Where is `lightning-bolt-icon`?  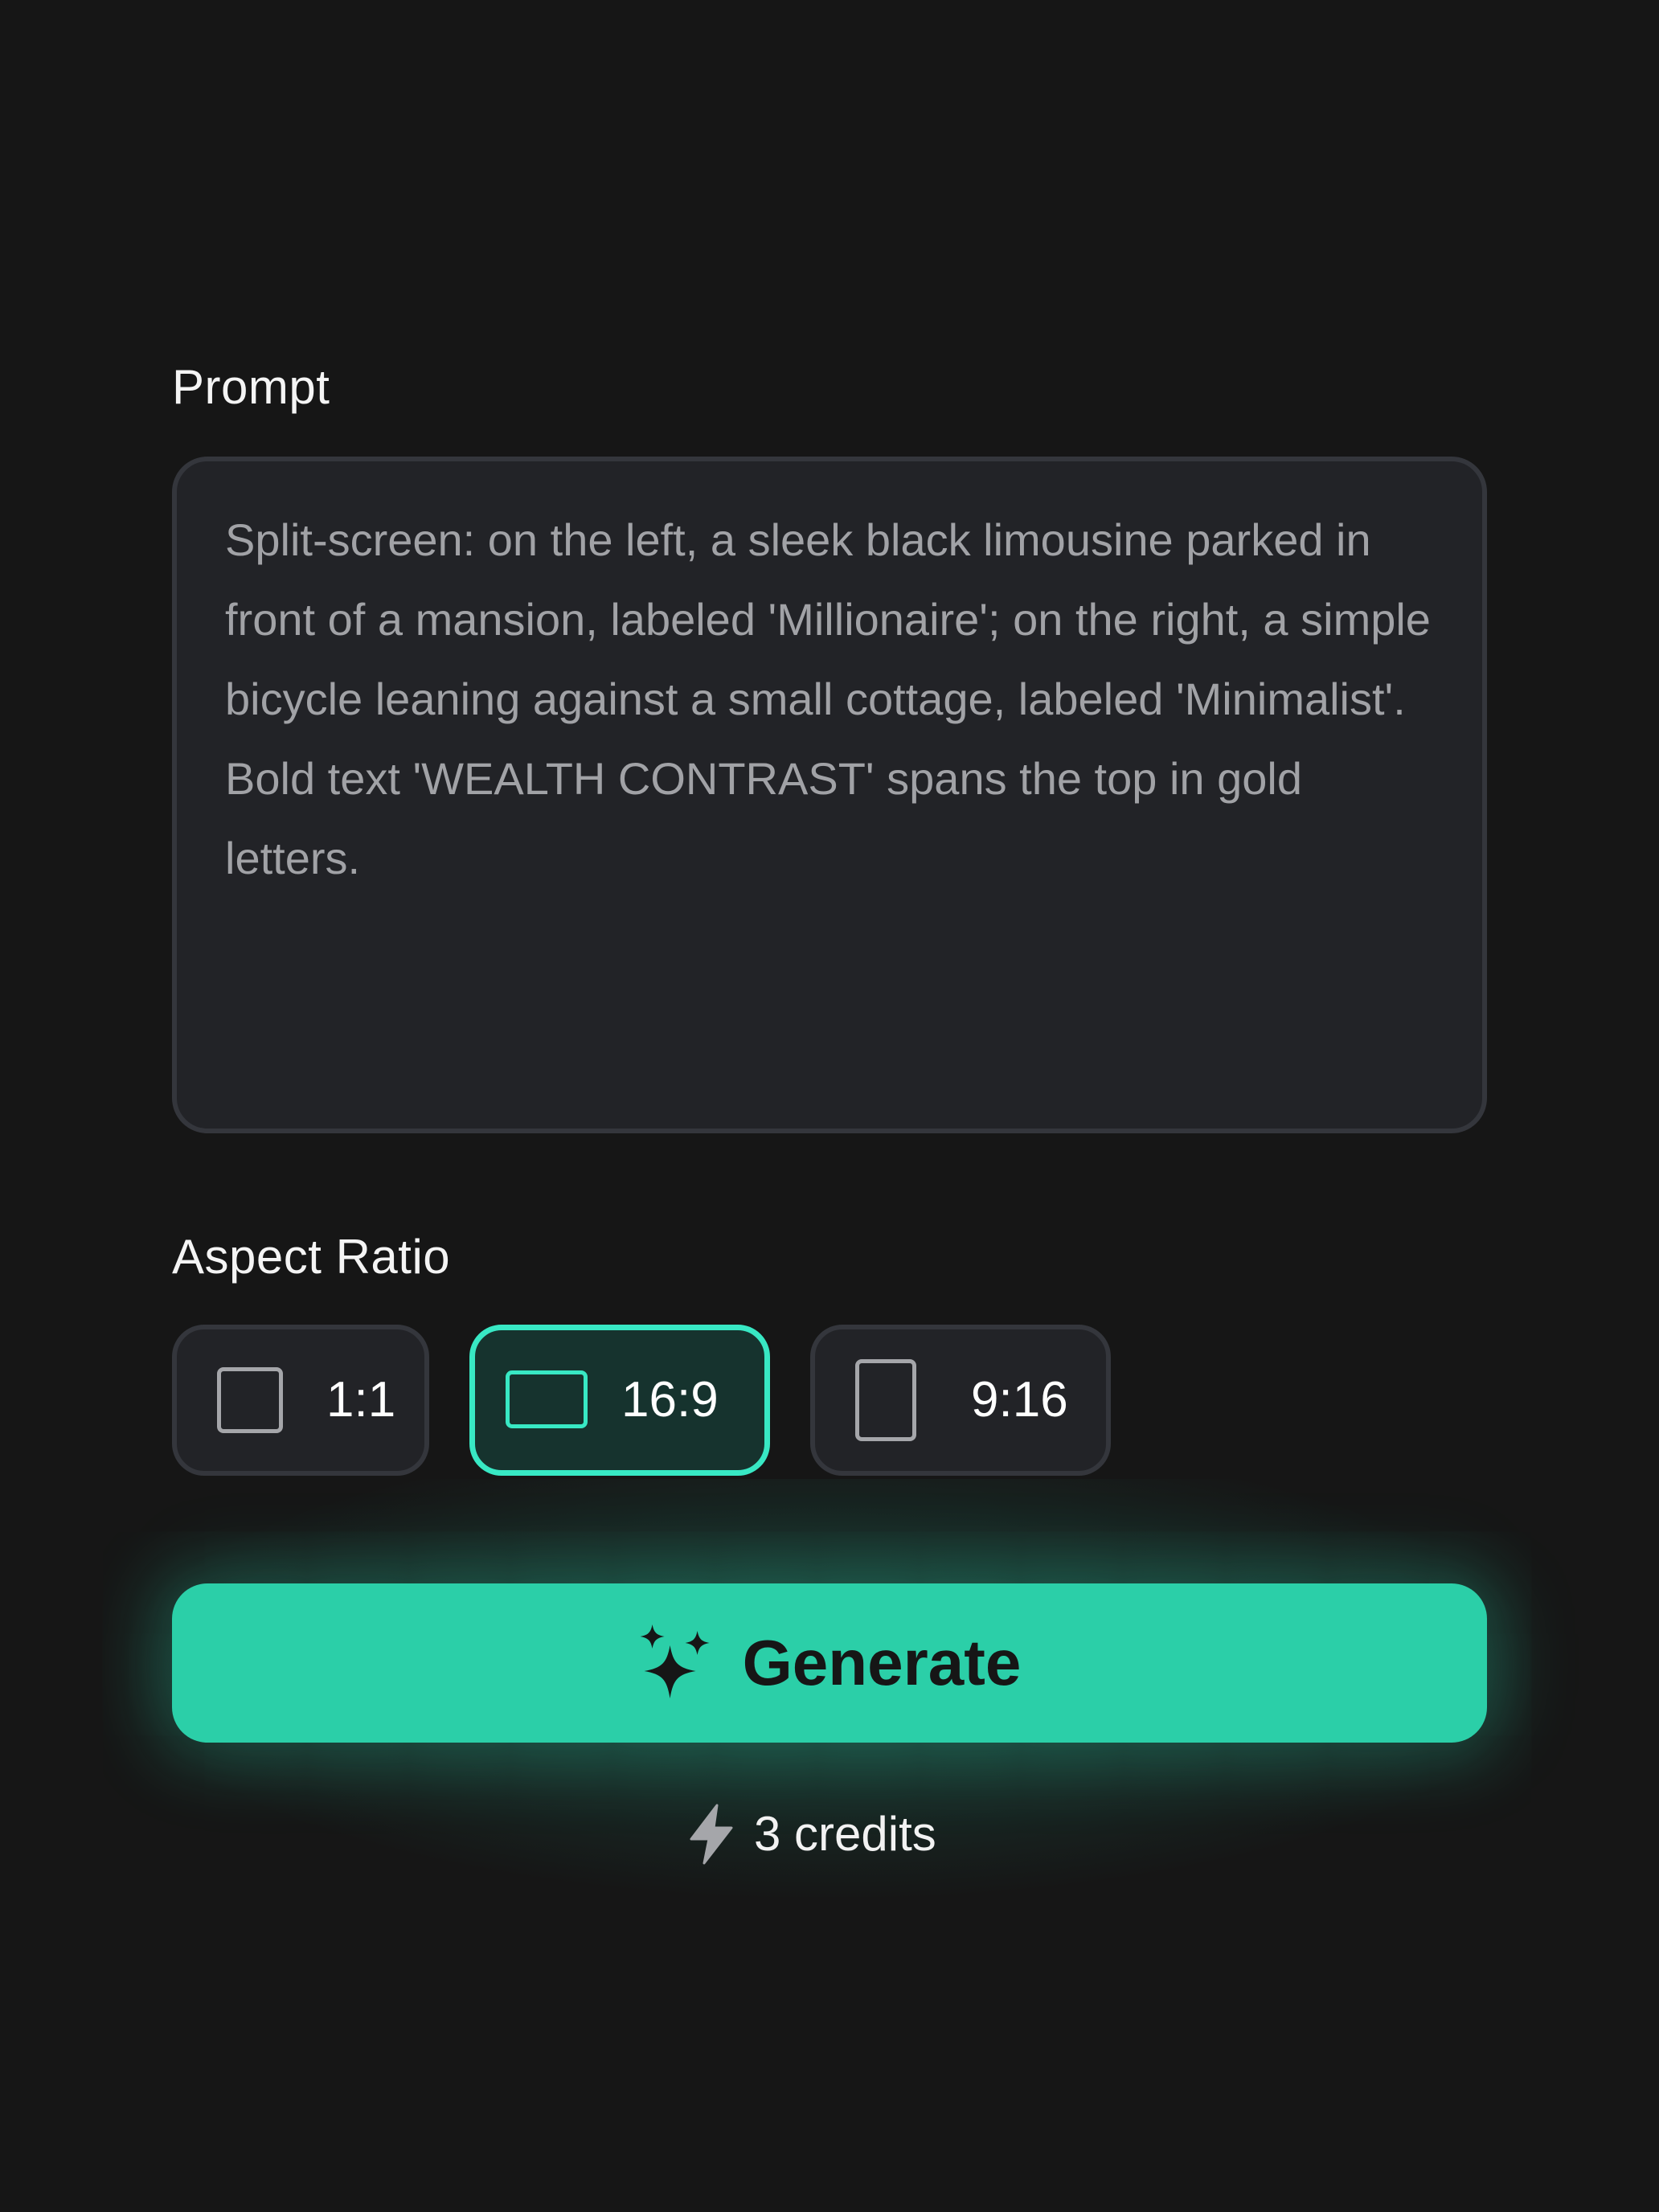
lightning-bolt-icon is located at coordinates (711, 1835).